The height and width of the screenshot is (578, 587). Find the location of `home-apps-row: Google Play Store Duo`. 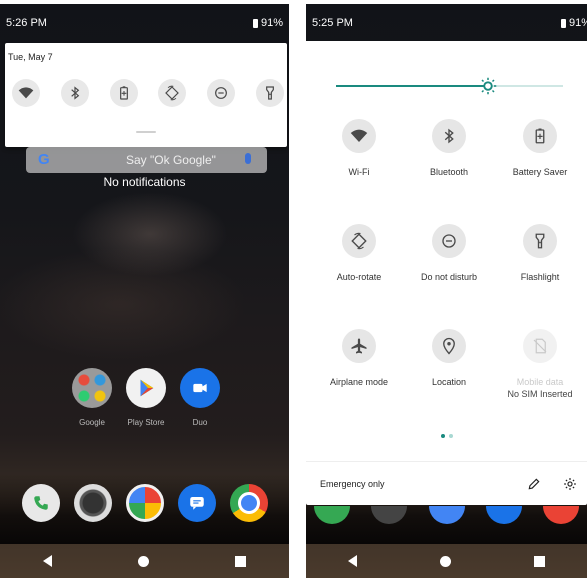

home-apps-row: Google Play Store Duo is located at coordinates (146, 398).